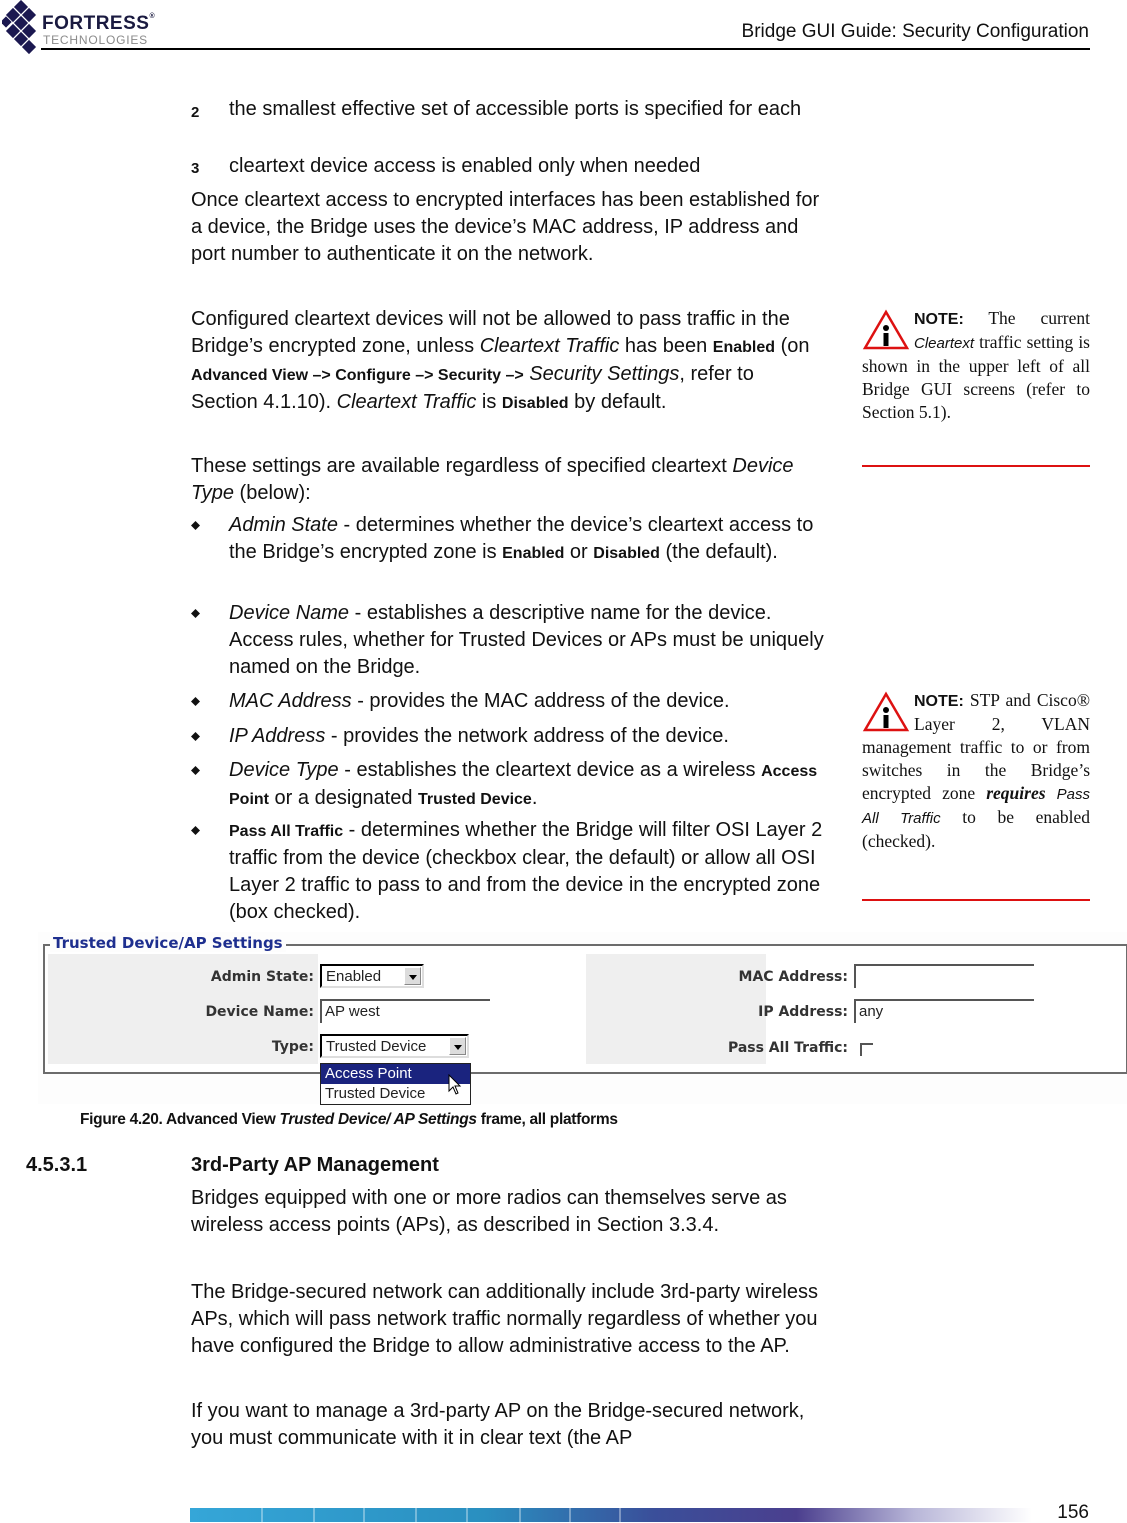 The image size is (1127, 1523). What do you see at coordinates (57, 1165) in the screenshot?
I see `section-number: 4.5.3.1` at bounding box center [57, 1165].